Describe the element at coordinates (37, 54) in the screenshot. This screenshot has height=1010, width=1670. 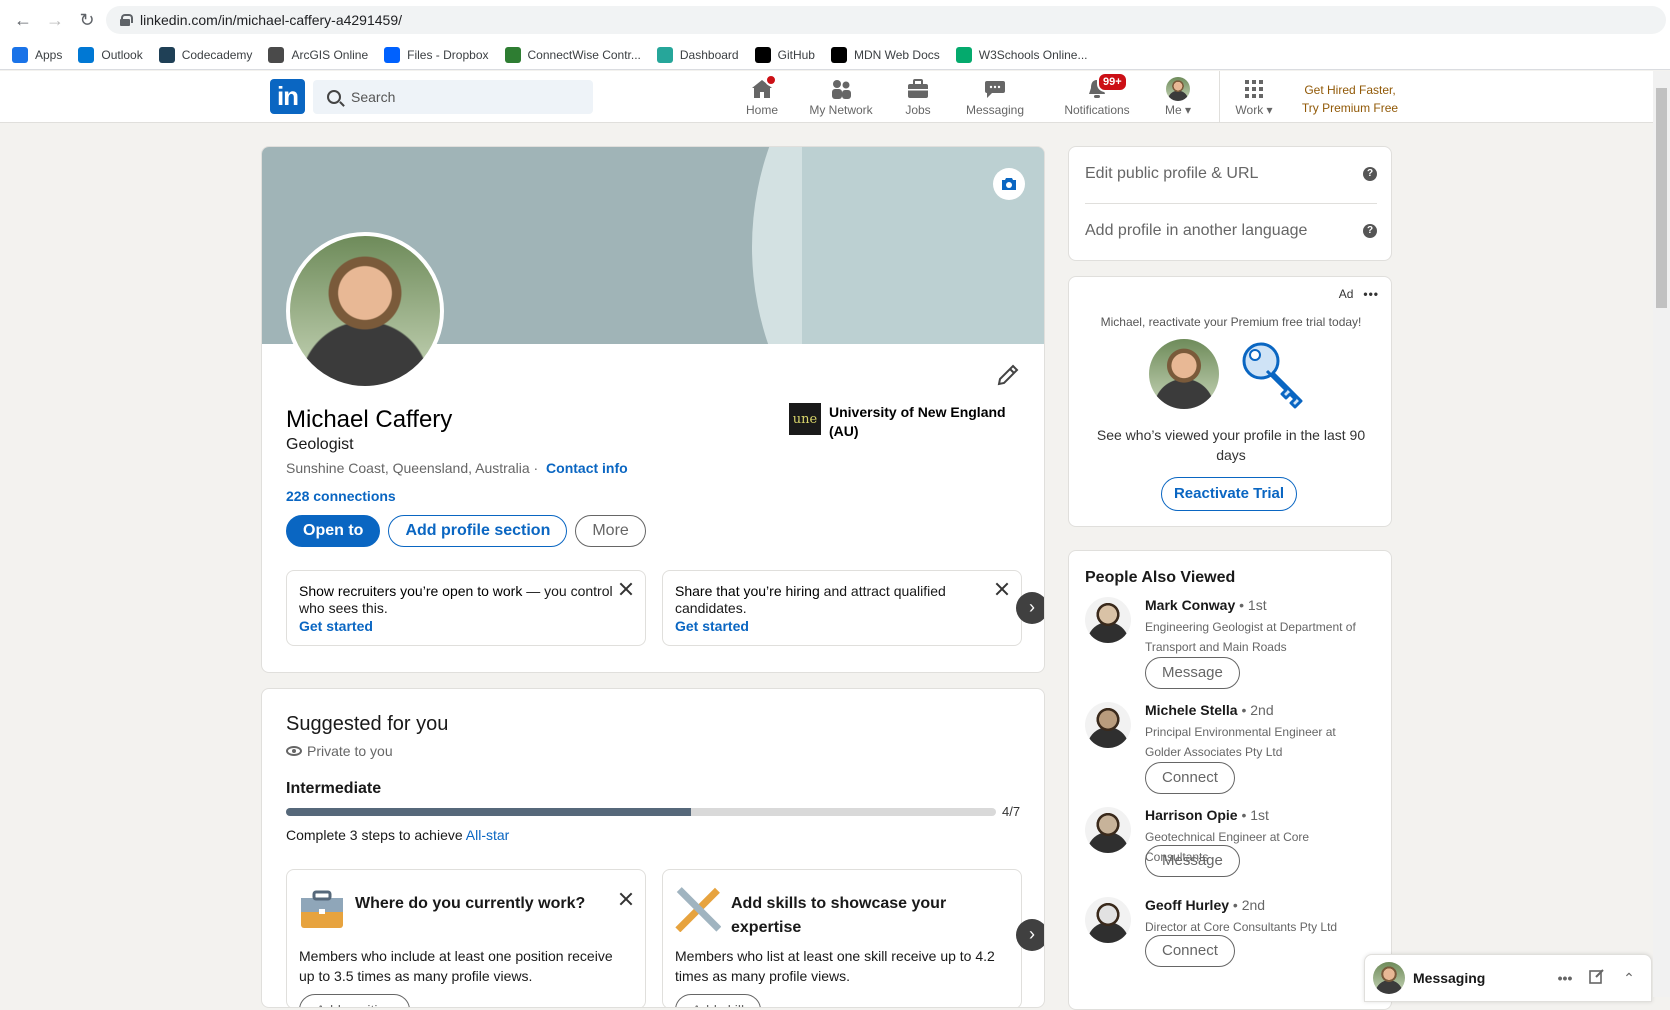
I see `bookmark-apps: Apps` at that location.